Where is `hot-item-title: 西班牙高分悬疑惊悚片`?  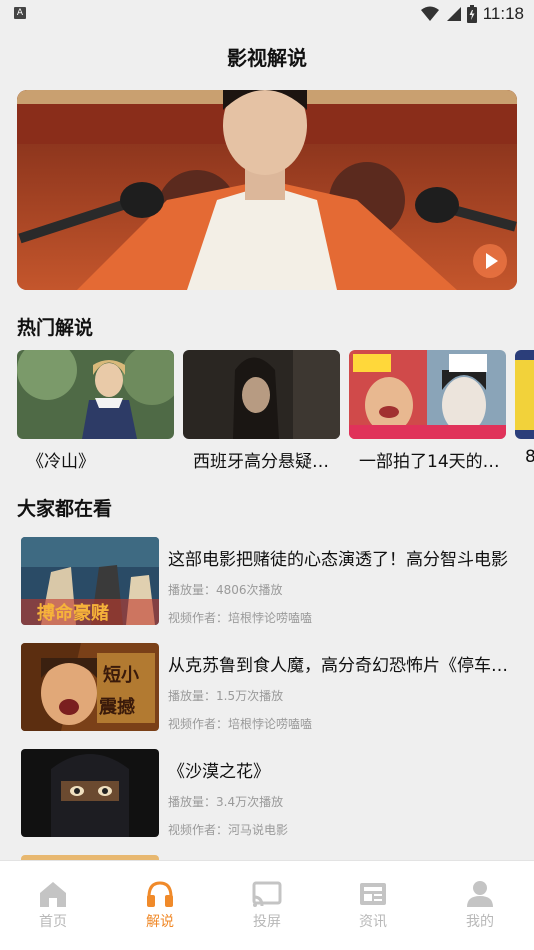
hot-item-title: 西班牙高分悬疑惊悚片 is located at coordinates (266, 462).